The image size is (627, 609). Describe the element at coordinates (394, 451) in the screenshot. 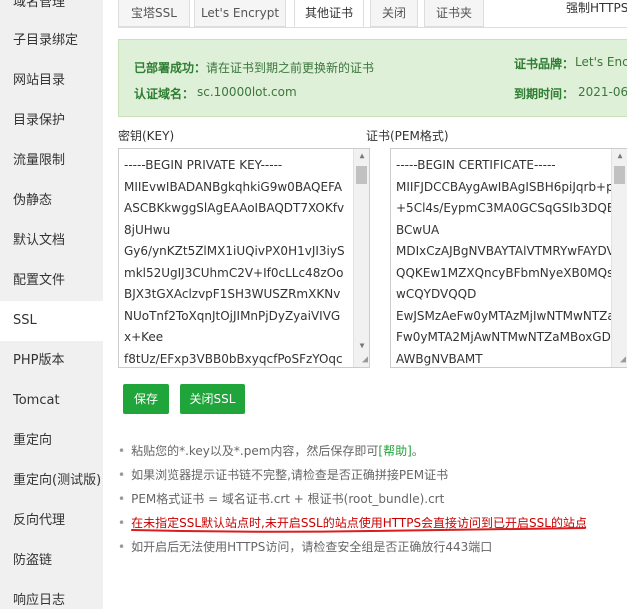

I see `help-link: [帮助]` at that location.